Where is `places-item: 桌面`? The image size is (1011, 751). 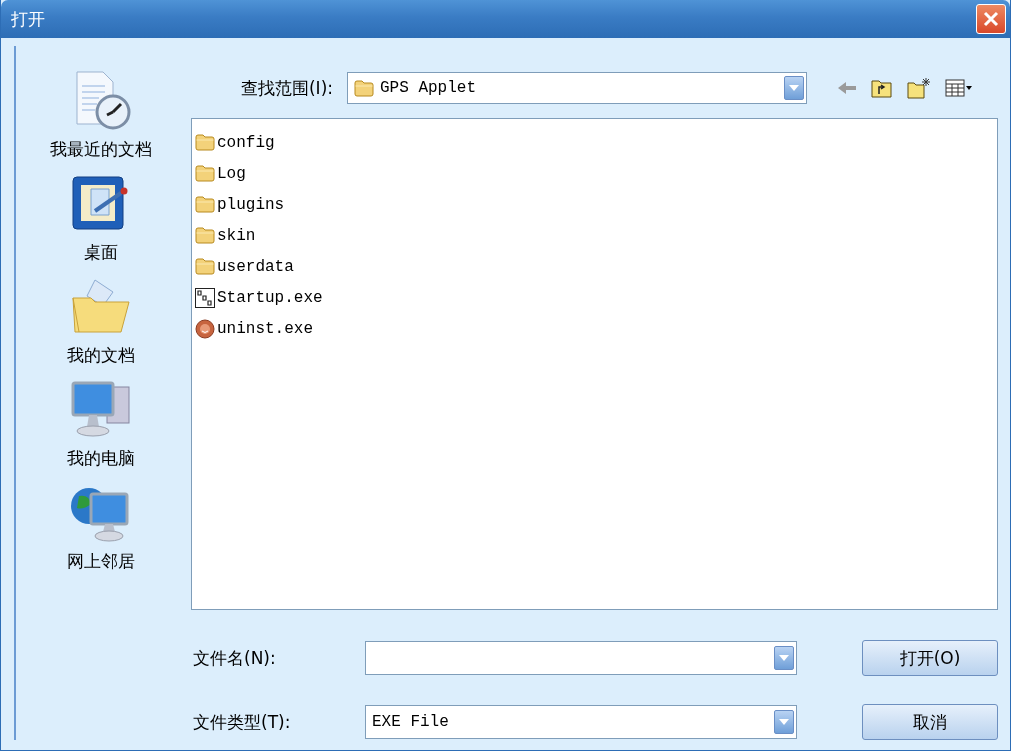
places-item: 桌面 is located at coordinates (100, 217).